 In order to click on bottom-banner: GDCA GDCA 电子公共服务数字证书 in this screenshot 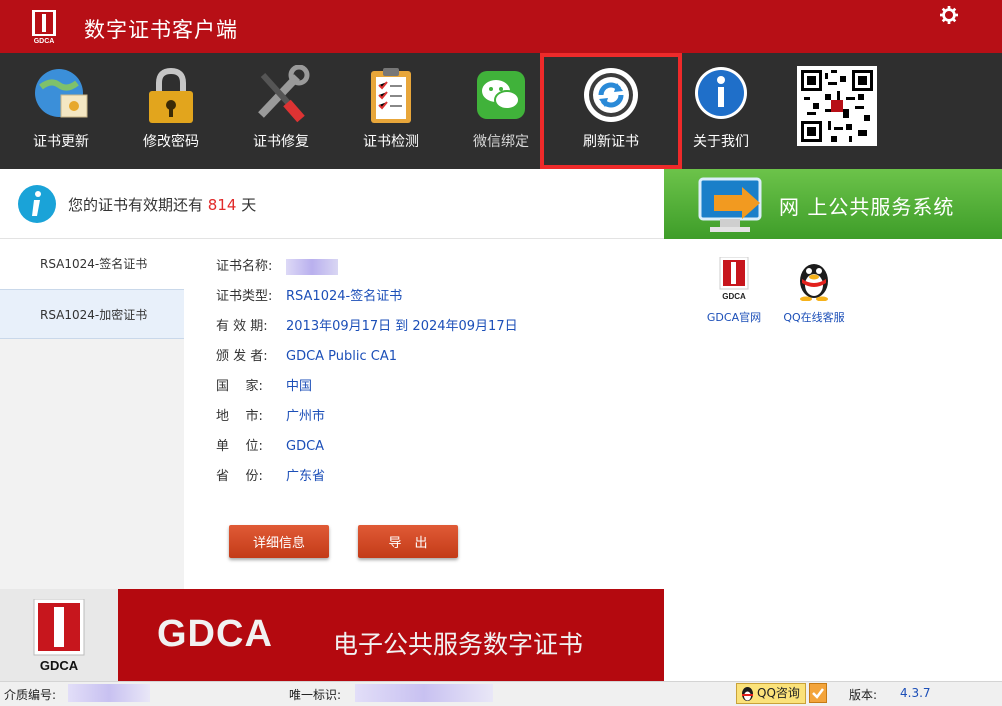, I will do `click(332, 635)`.